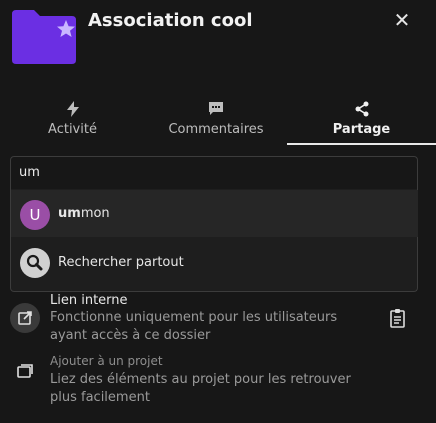 Image resolution: width=436 pixels, height=423 pixels. Describe the element at coordinates (209, 172) in the screenshot. I see `search-input` at that location.